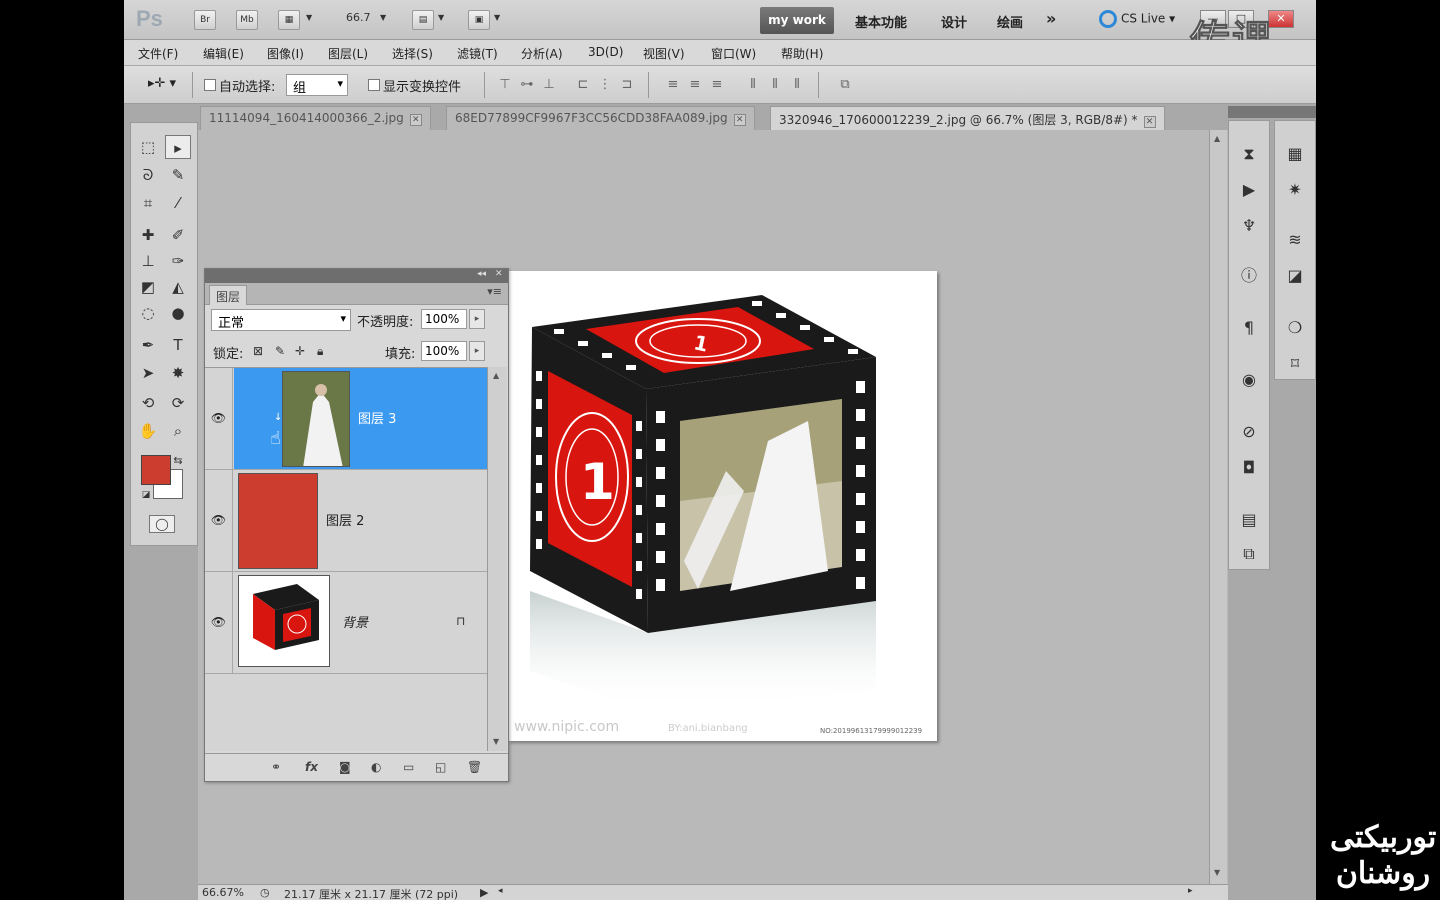  I want to click on brushes-icon: ⊘, so click(1249, 432).